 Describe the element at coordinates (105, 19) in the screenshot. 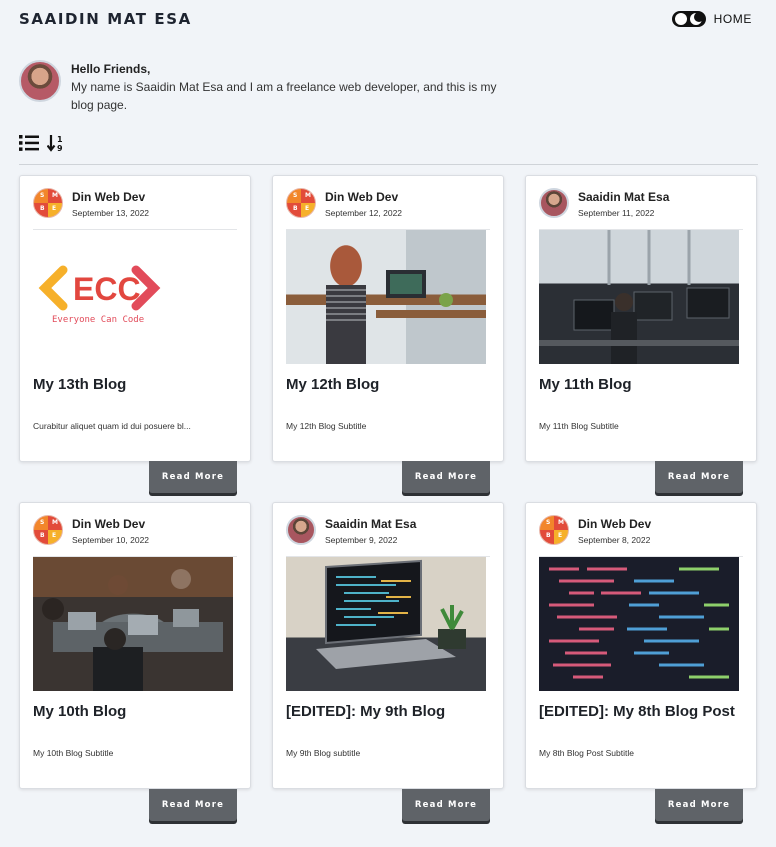

I see `site-title: SAAIDIN MAT ESA` at that location.